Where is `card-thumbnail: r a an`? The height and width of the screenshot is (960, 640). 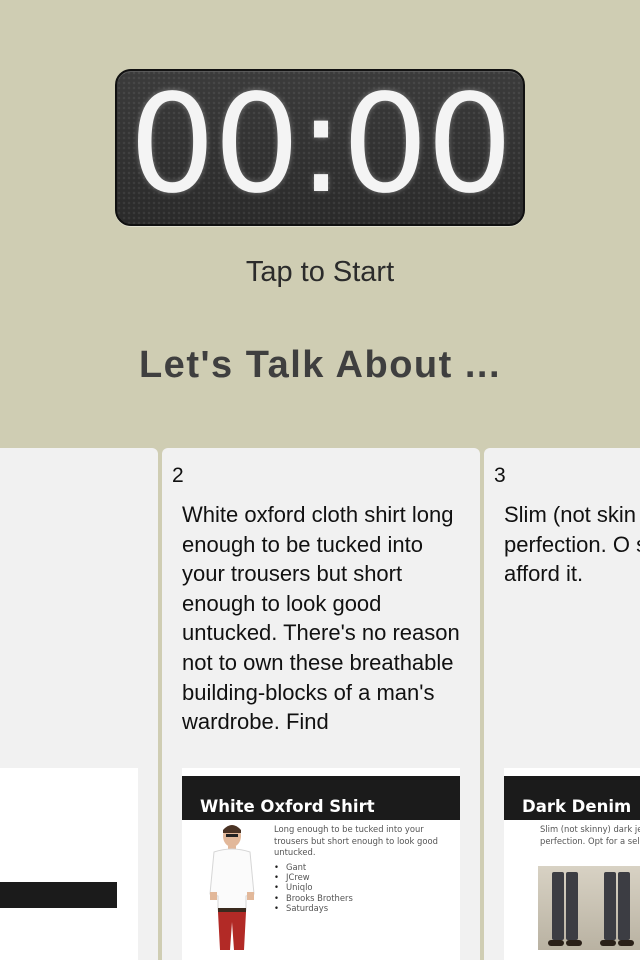 card-thumbnail: r a an is located at coordinates (69, 864).